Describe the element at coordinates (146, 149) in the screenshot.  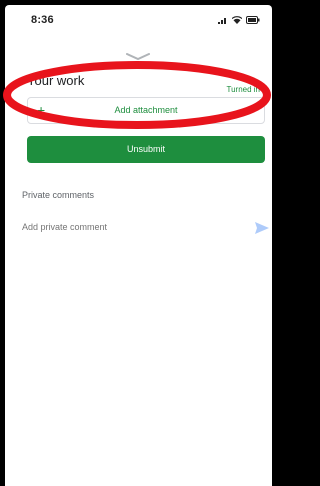
I see `unsubmit-button: Unsubmit` at that location.